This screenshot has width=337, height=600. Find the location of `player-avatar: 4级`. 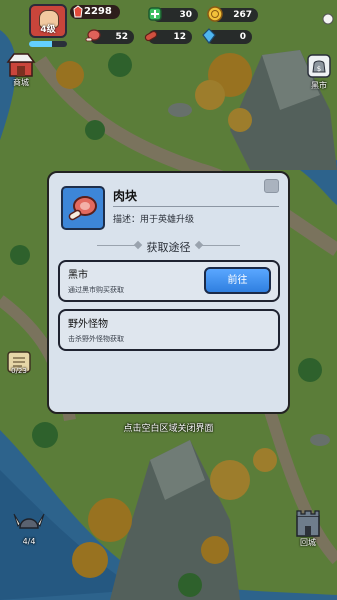

player-avatar: 4级 is located at coordinates (48, 21).